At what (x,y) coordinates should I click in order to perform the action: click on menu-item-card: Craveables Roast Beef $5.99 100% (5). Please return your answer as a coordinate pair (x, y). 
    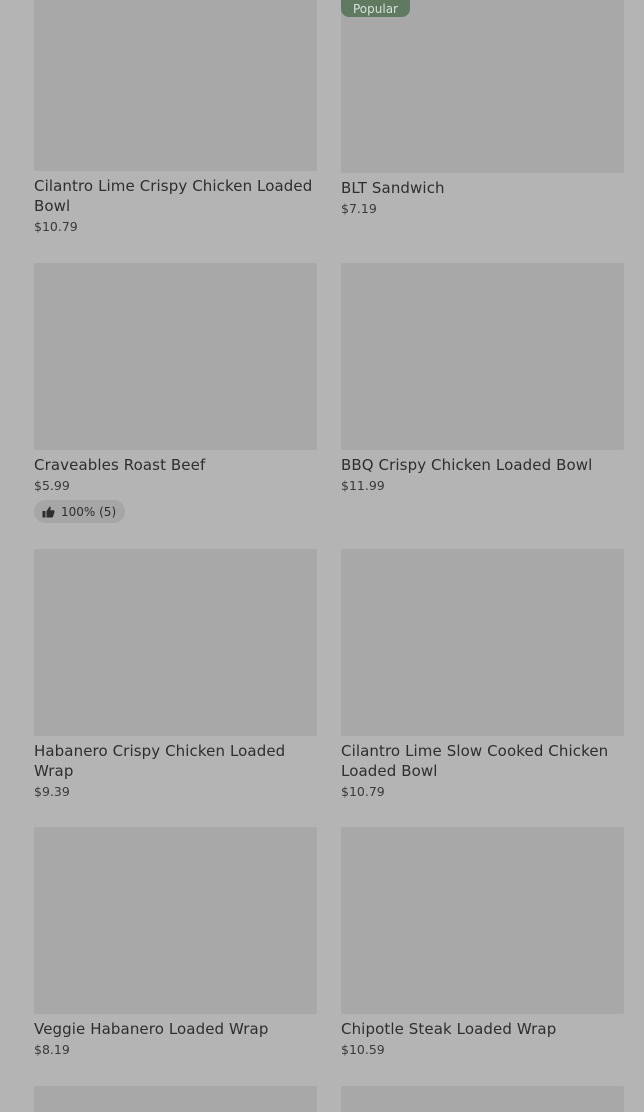
    Looking at the image, I should click on (175, 393).